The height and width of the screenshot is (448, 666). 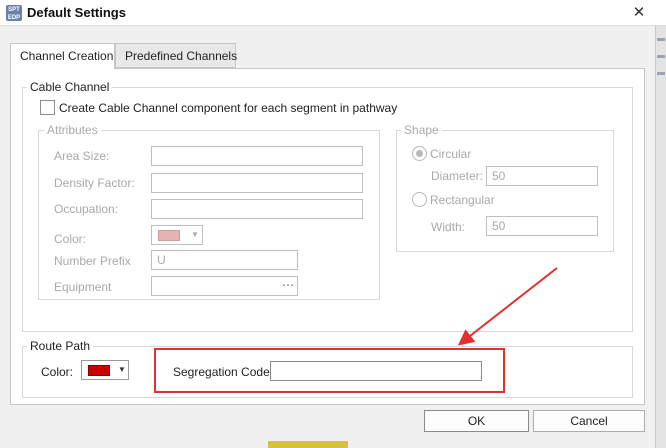 I want to click on tab-channel-creation: Channel Creation, so click(x=62, y=56).